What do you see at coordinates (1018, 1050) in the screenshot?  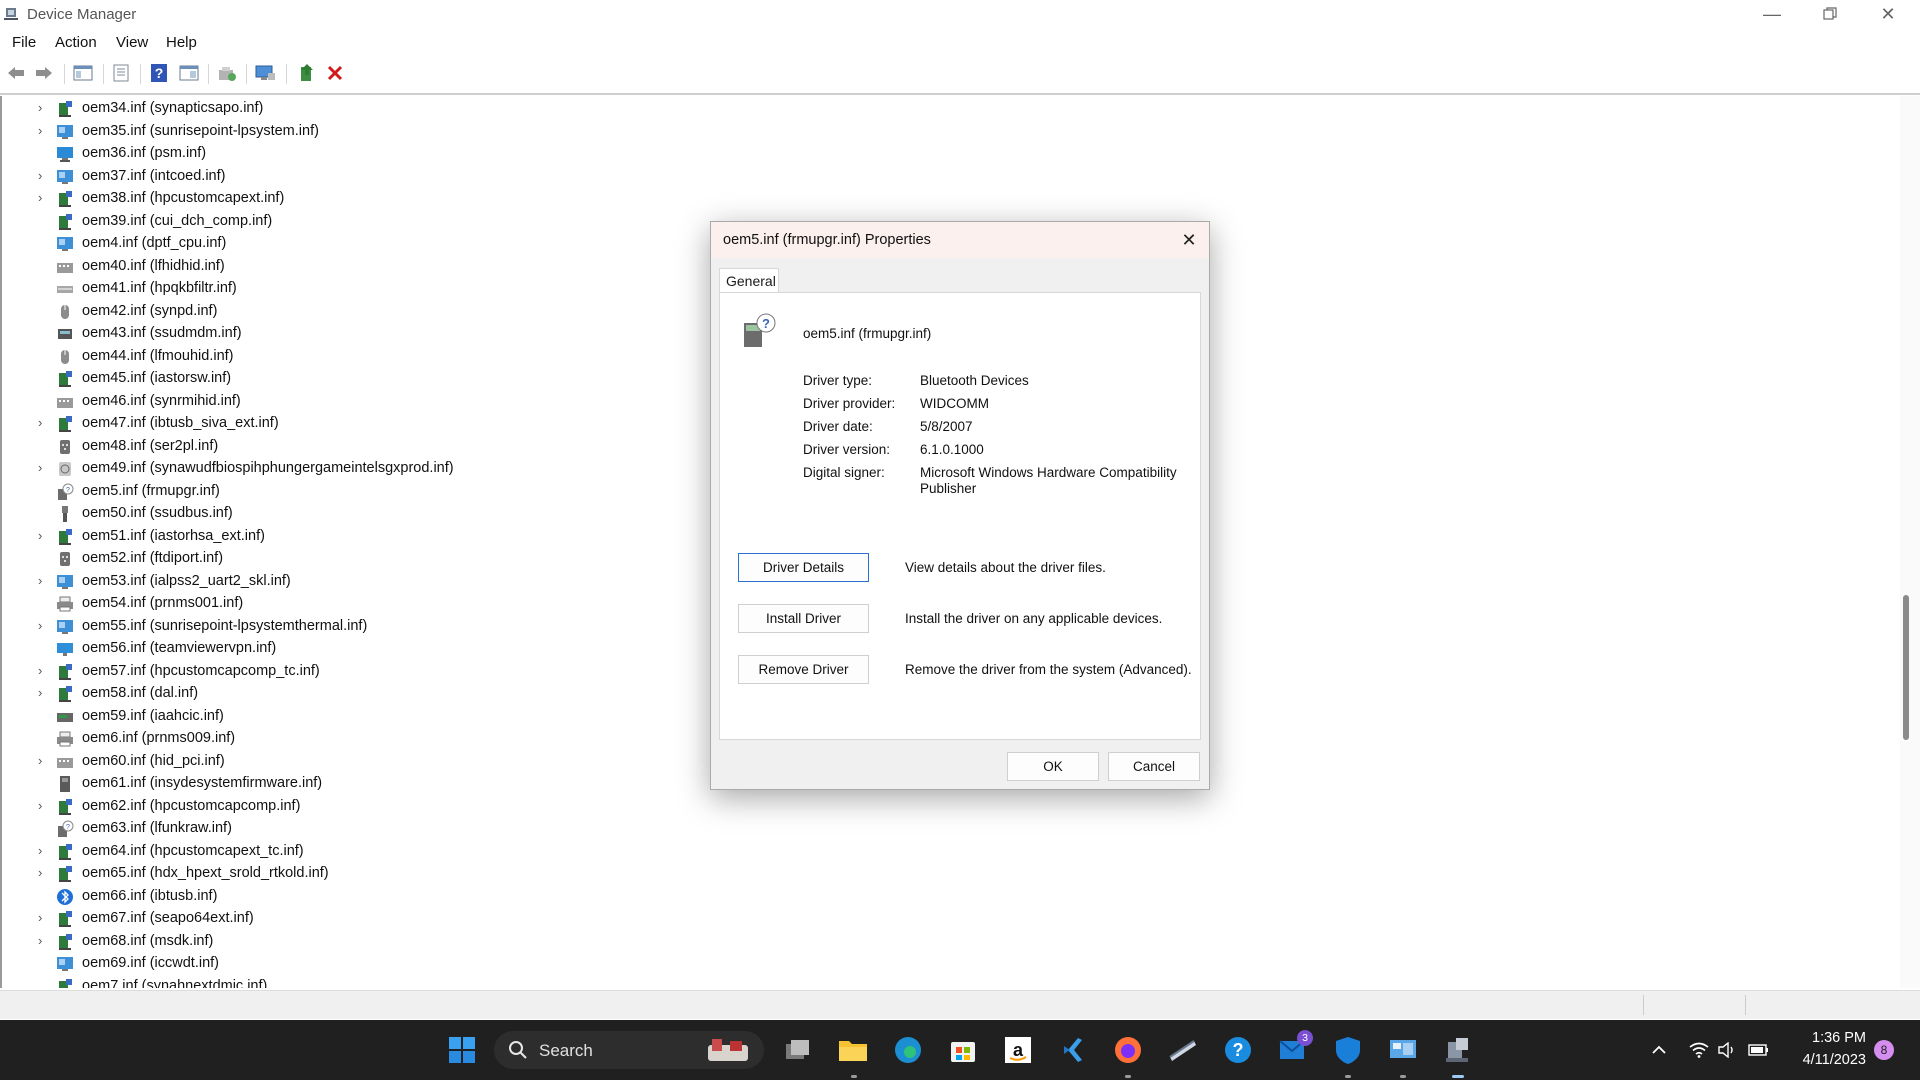 I see `amazon-icon: a` at bounding box center [1018, 1050].